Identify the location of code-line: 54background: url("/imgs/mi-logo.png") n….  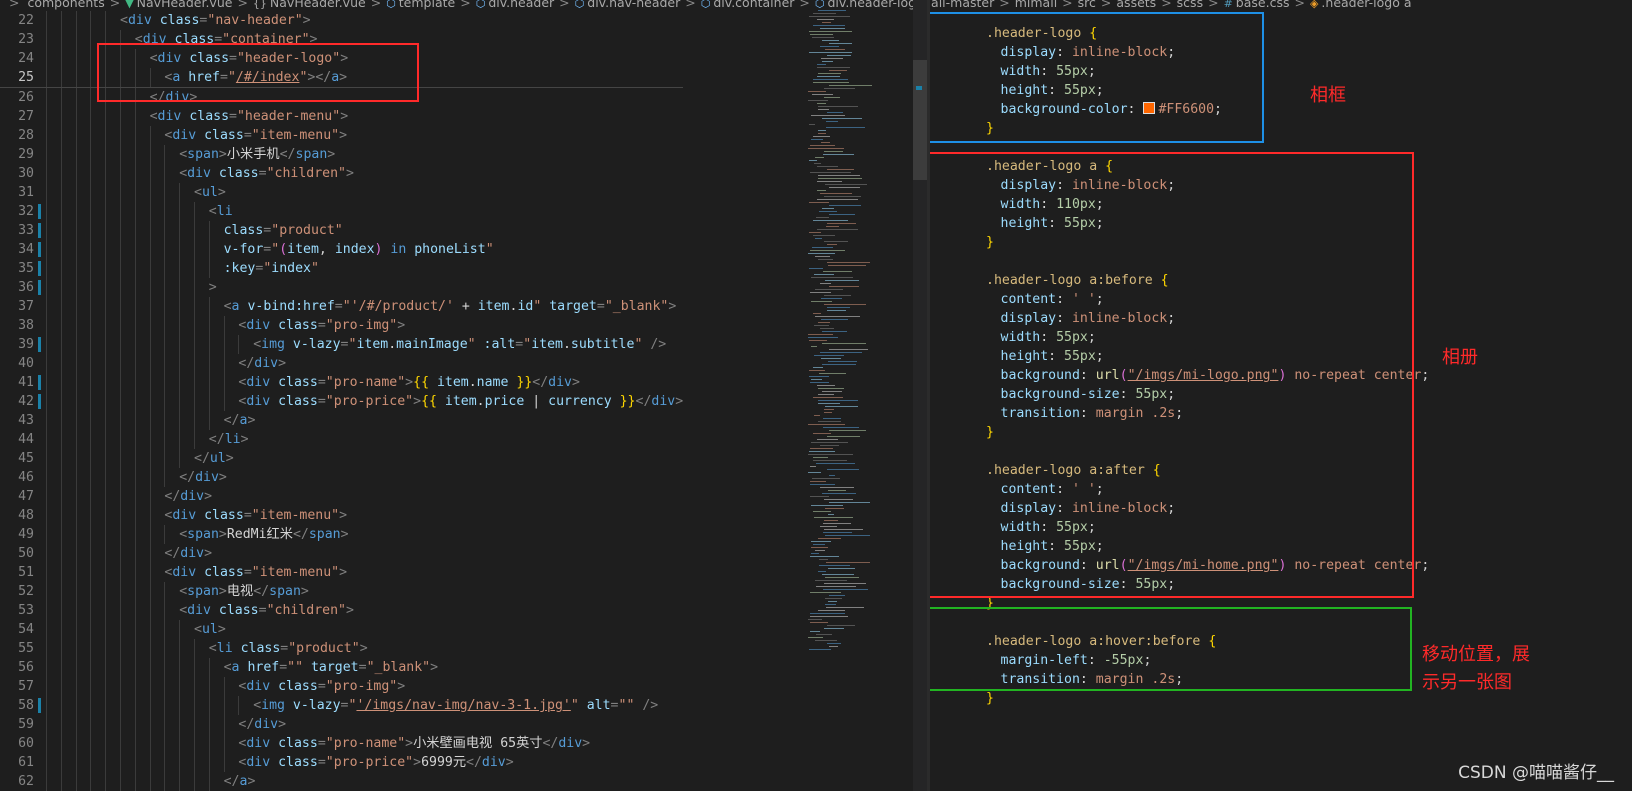
(1180, 375).